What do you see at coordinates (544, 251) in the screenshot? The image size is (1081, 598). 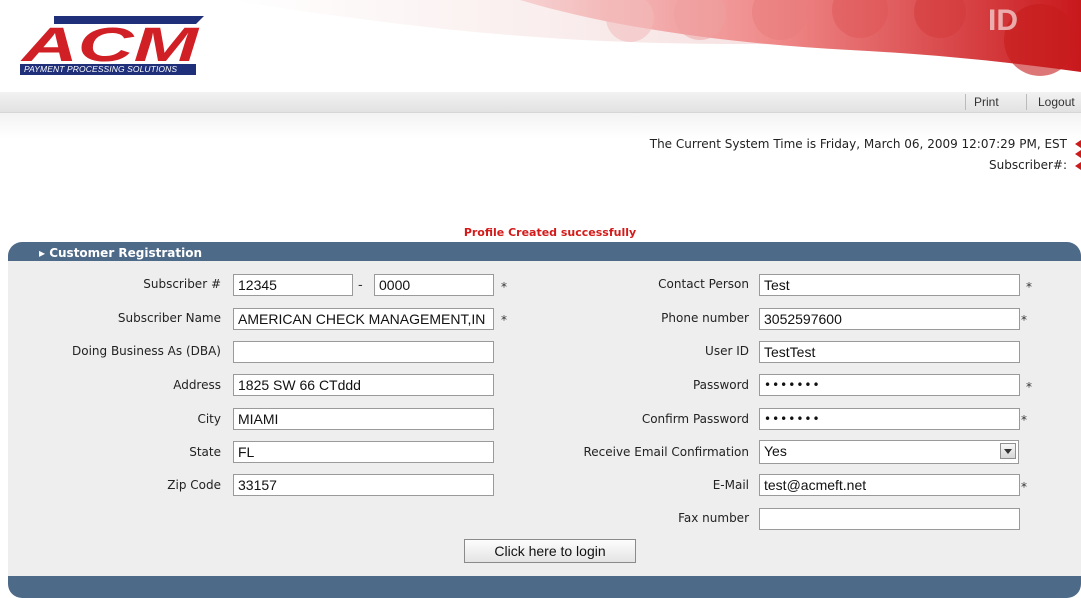 I see `panel-header: ▸ Customer Registration` at bounding box center [544, 251].